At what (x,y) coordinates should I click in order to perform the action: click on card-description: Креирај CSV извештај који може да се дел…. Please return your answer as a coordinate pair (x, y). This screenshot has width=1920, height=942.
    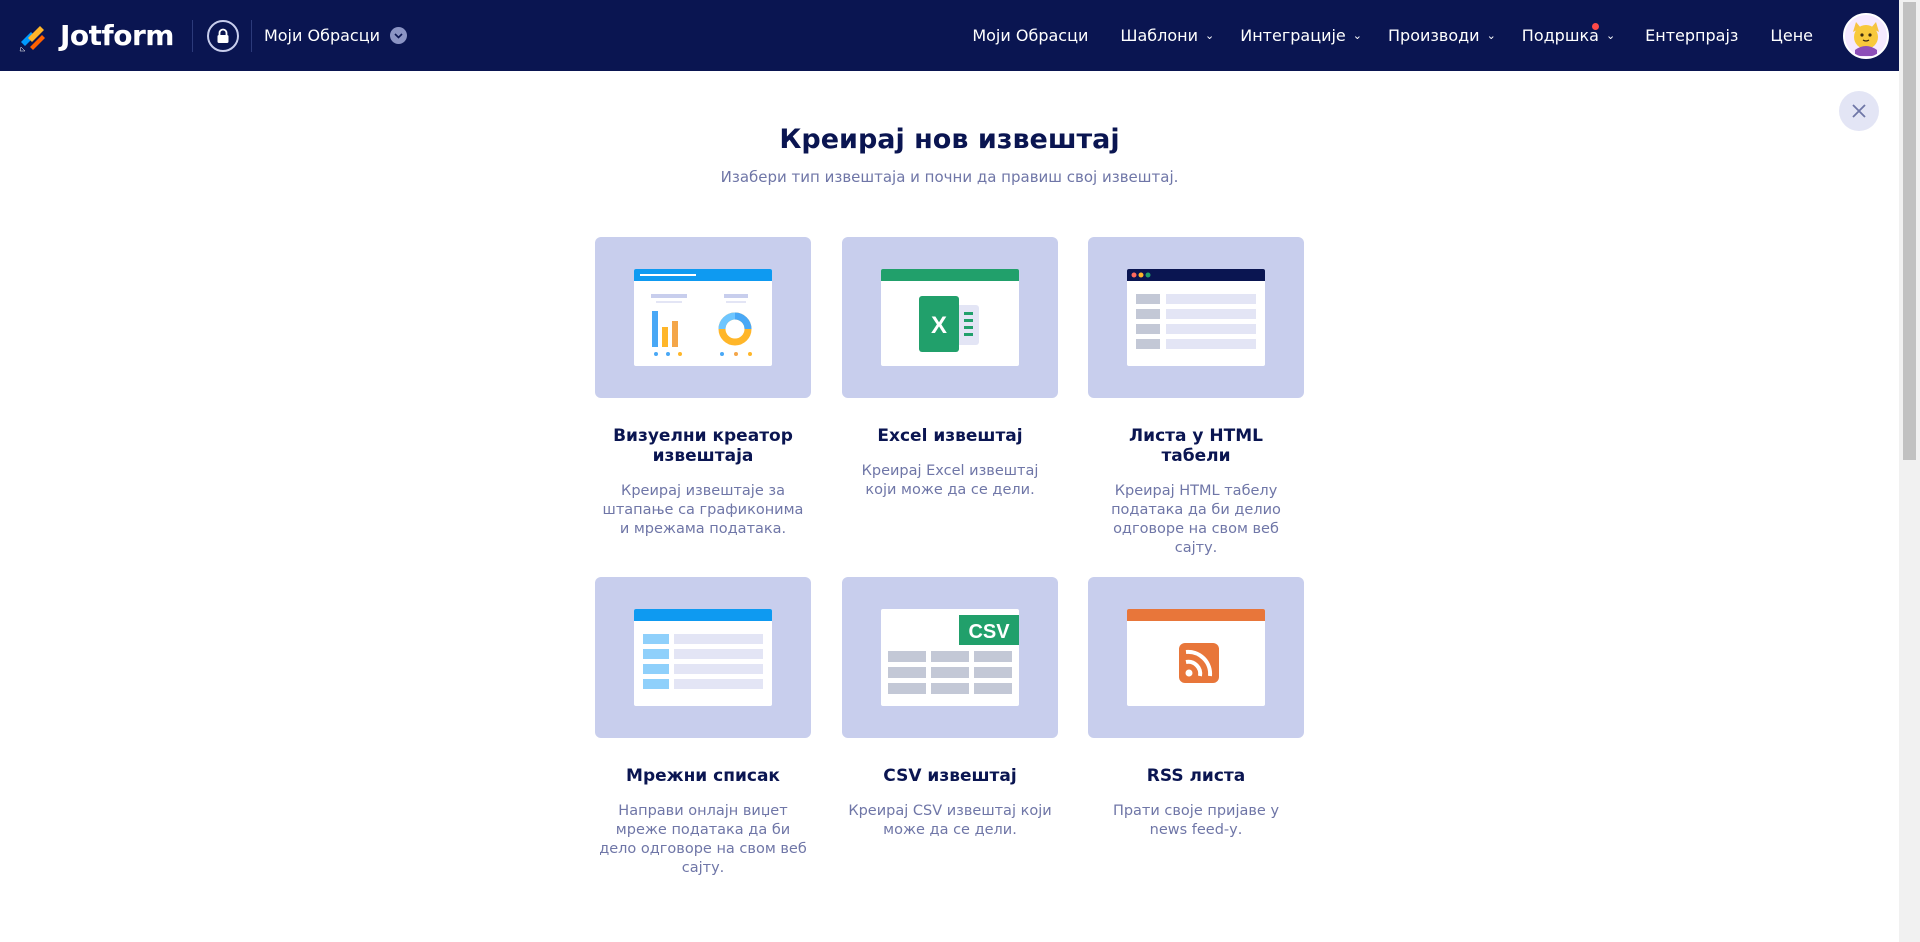
    Looking at the image, I should click on (950, 820).